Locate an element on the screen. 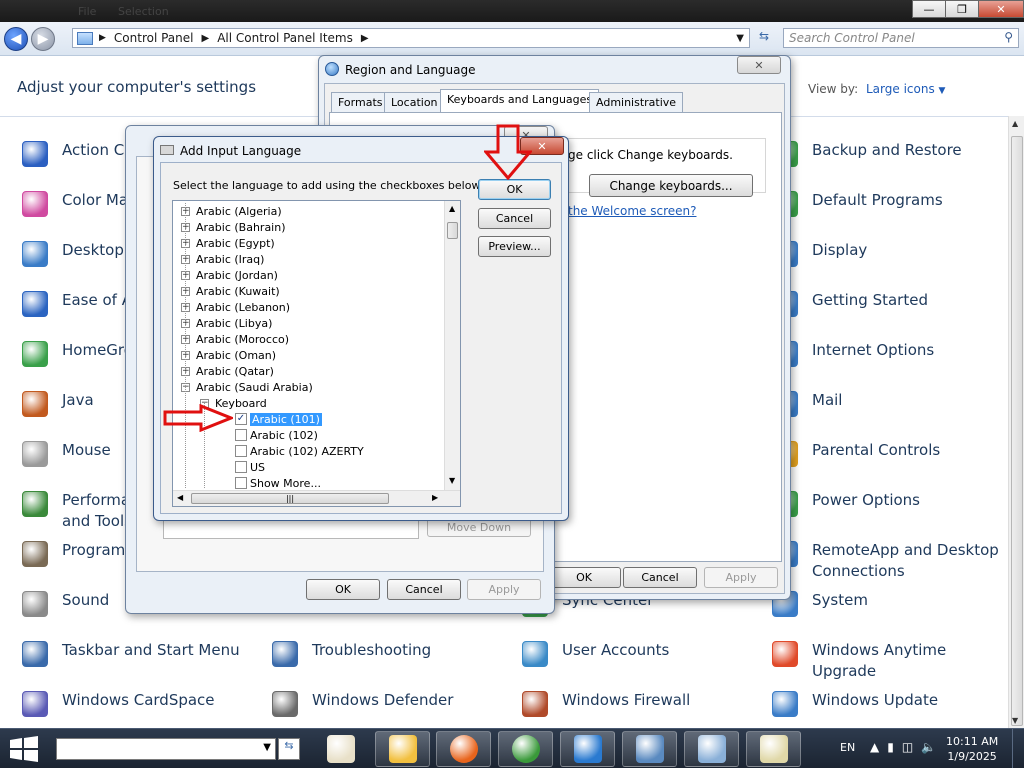 This screenshot has width=1024, height=768. checkbox-checked: ✓ is located at coordinates (241, 419).